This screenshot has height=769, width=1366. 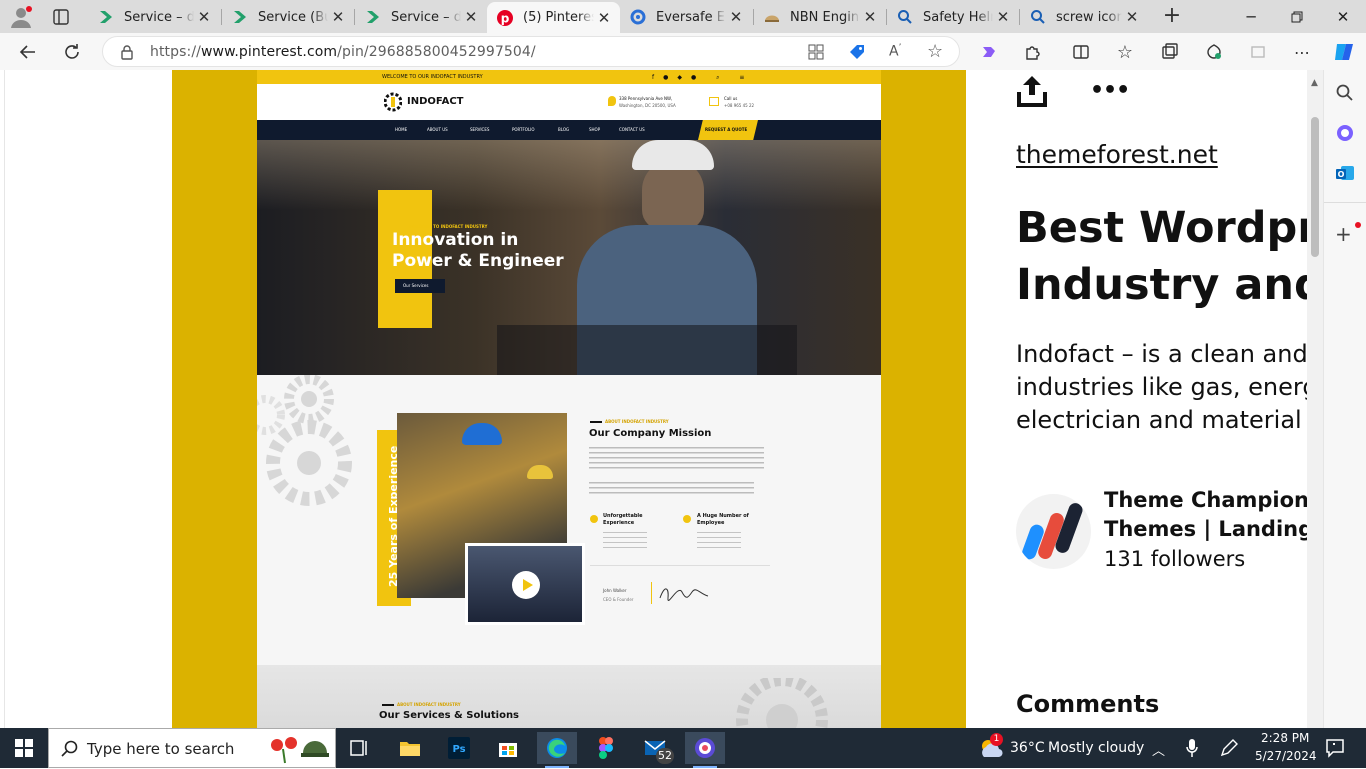 I want to click on pin-description-line2: industries like gas, energy,, so click(x=1161, y=387).